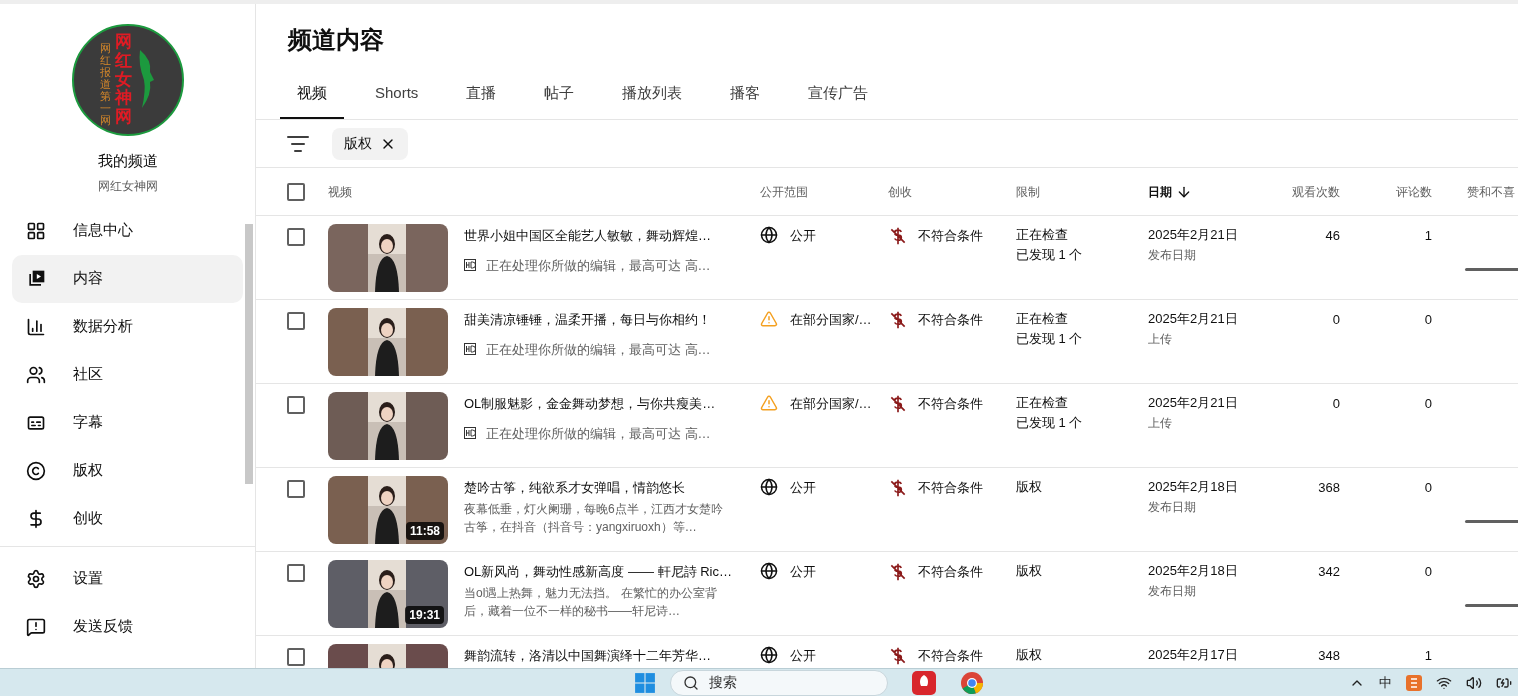 This screenshot has height=696, width=1518. I want to click on tab: 播客, so click(745, 94).